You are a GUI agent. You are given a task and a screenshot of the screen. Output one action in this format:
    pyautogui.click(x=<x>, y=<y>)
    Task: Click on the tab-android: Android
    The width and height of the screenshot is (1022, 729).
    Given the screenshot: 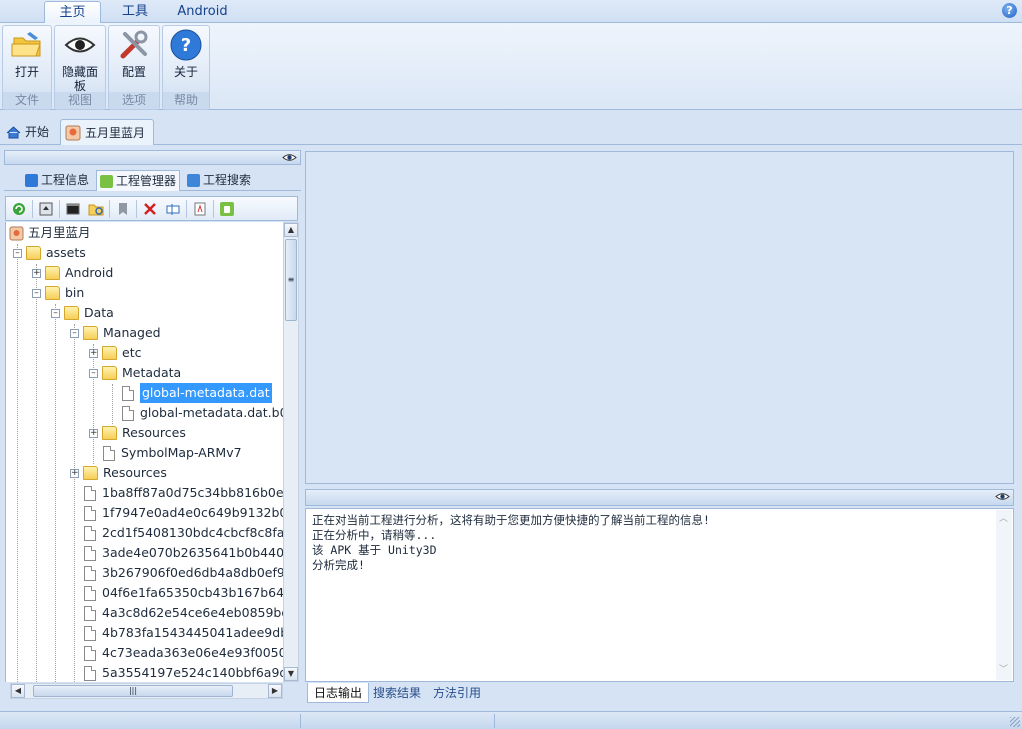 What is the action you would take?
    pyautogui.click(x=202, y=12)
    